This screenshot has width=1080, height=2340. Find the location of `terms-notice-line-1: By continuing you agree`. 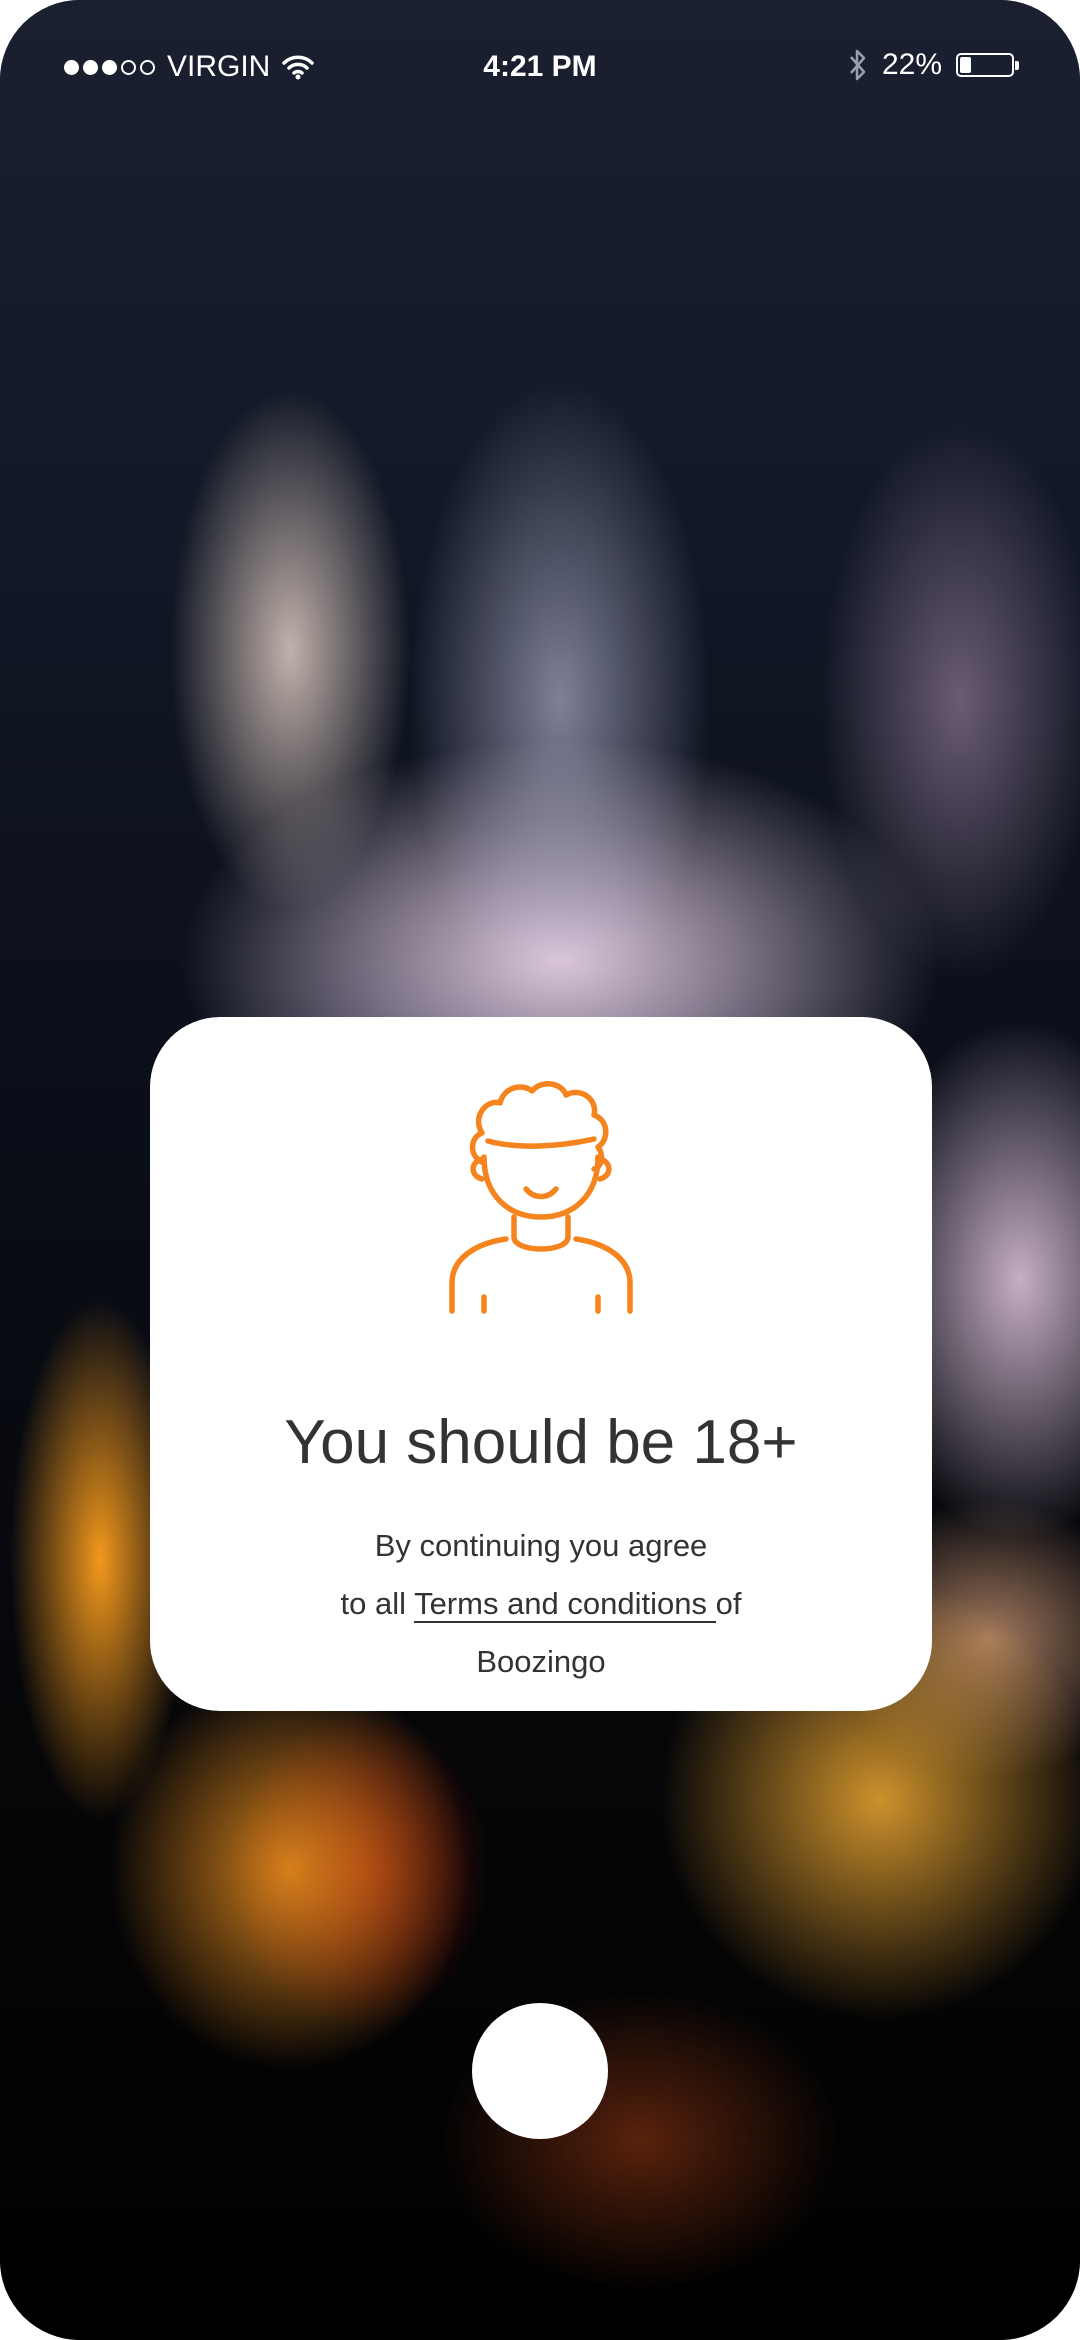

terms-notice-line-1: By continuing you agree is located at coordinates (541, 1545).